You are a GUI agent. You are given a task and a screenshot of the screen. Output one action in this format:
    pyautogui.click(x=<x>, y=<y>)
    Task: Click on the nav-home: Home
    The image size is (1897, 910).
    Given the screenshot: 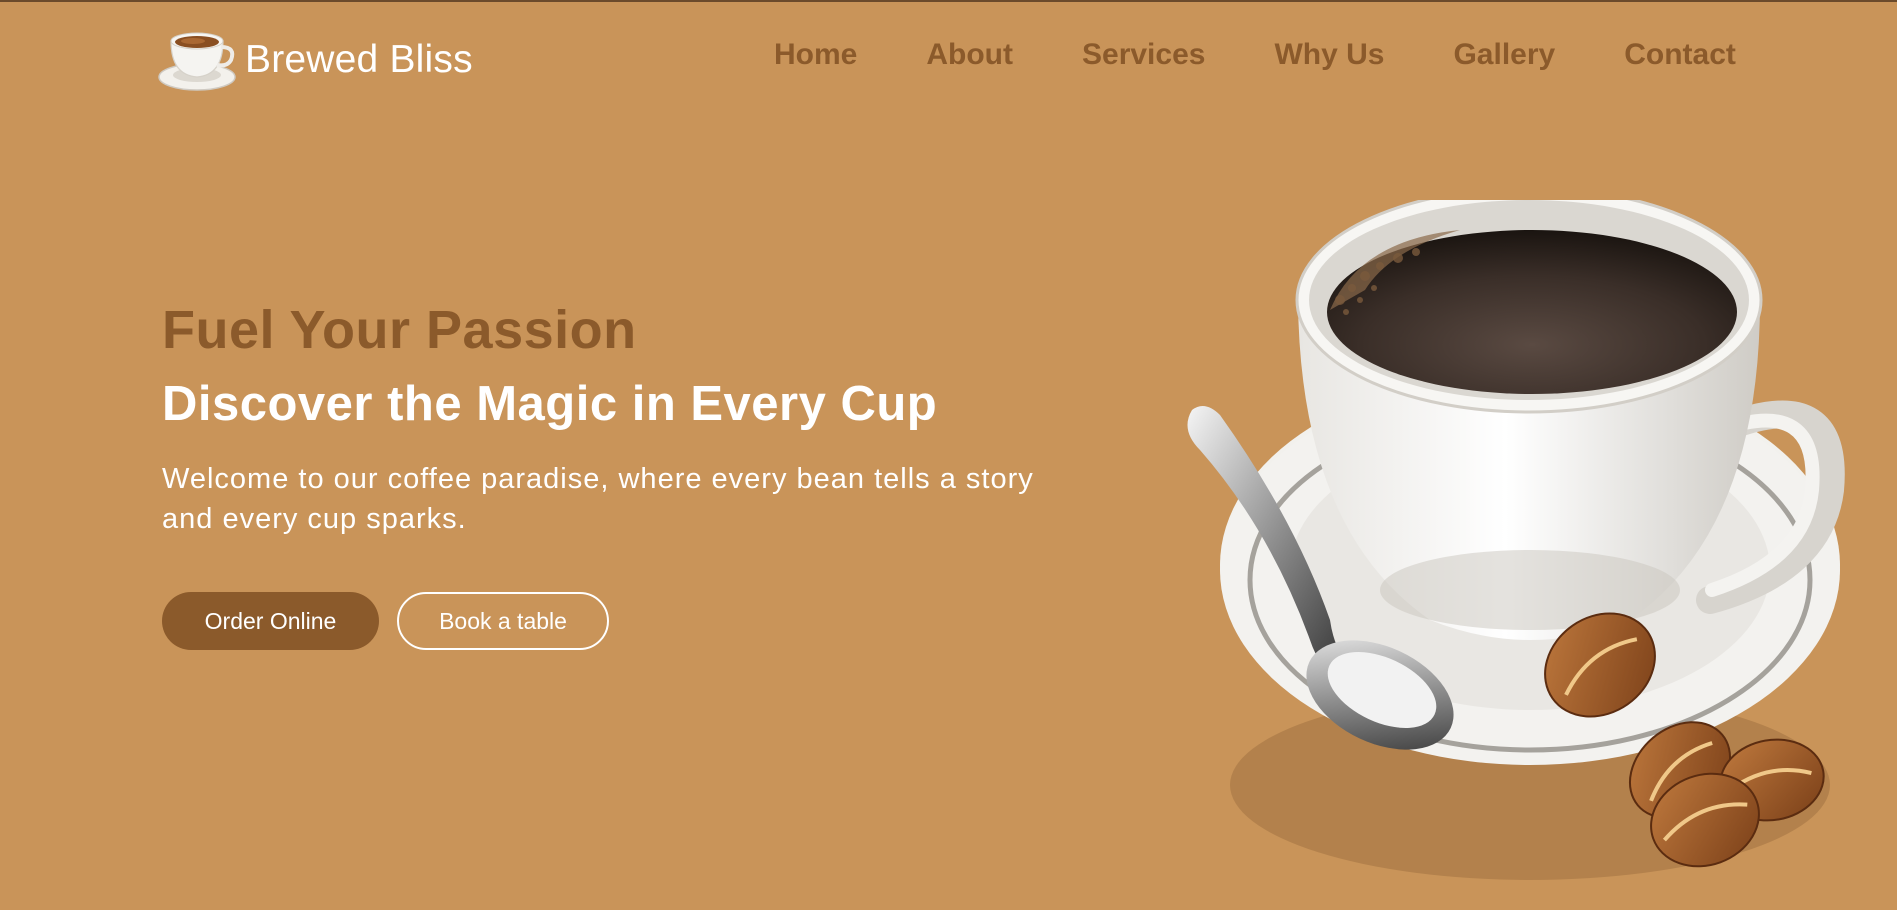 What is the action you would take?
    pyautogui.click(x=815, y=55)
    